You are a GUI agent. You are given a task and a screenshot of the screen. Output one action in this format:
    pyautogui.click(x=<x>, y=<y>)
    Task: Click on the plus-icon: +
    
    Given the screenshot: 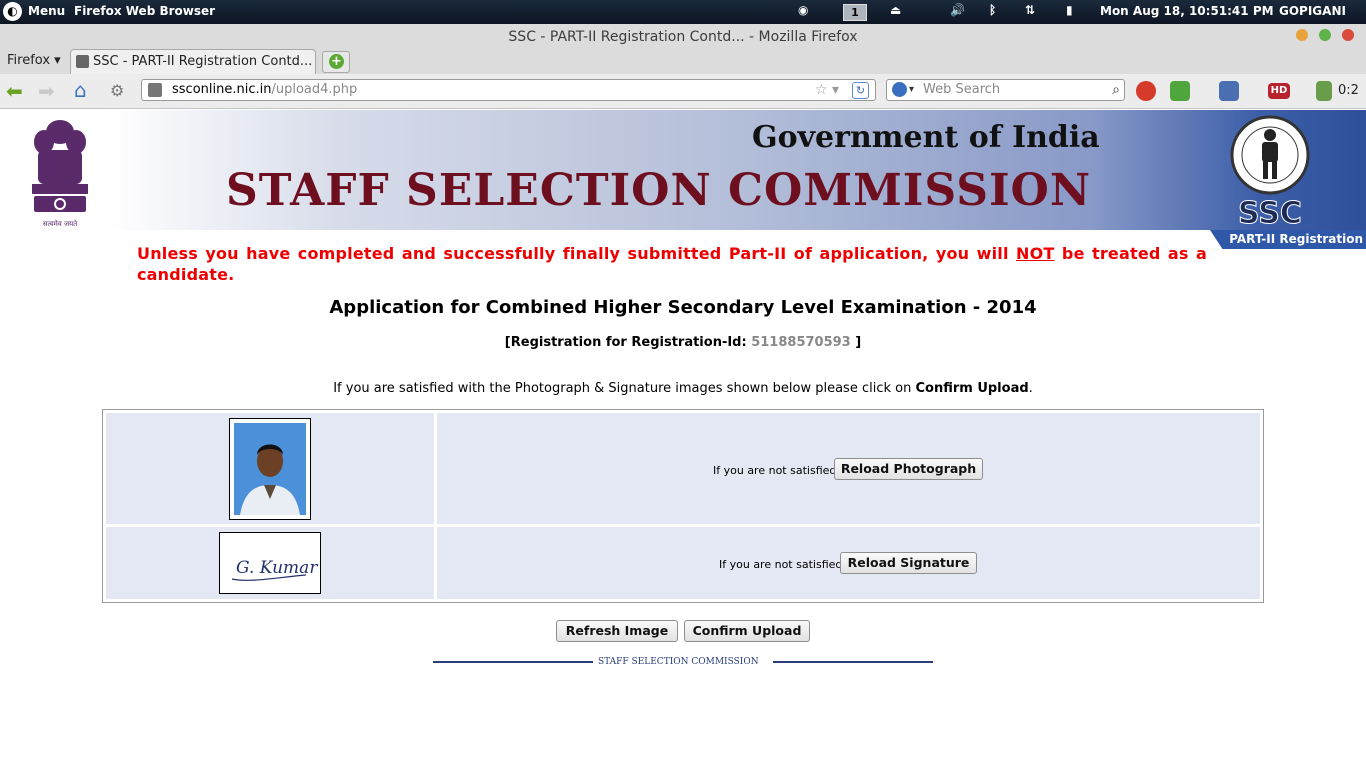 What is the action you would take?
    pyautogui.click(x=336, y=61)
    